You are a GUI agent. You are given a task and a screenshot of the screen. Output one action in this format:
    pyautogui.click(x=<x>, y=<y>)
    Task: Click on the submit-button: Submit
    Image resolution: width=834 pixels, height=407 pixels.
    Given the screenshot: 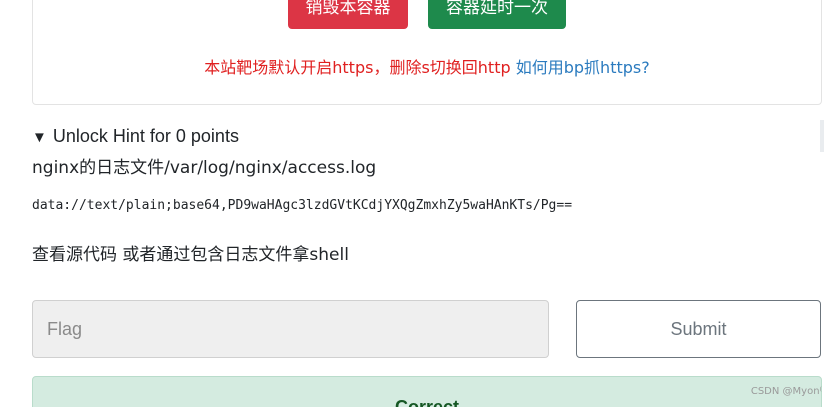 What is the action you would take?
    pyautogui.click(x=698, y=329)
    